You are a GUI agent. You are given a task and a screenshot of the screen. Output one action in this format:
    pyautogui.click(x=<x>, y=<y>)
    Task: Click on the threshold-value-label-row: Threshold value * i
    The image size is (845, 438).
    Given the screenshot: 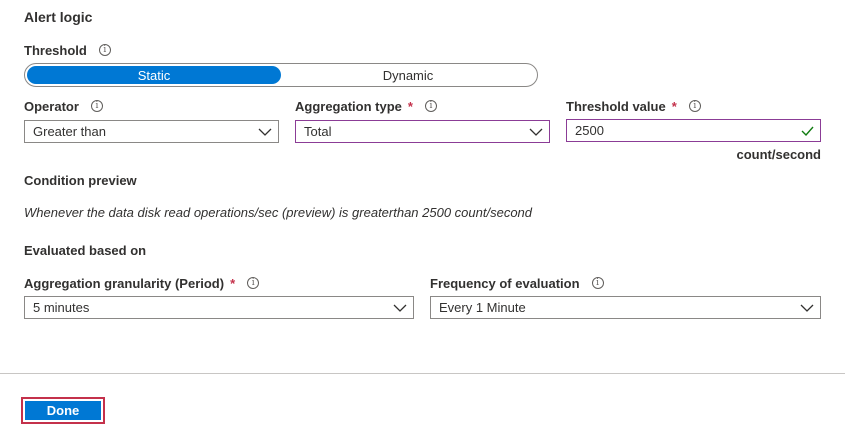 What is the action you would take?
    pyautogui.click(x=633, y=106)
    